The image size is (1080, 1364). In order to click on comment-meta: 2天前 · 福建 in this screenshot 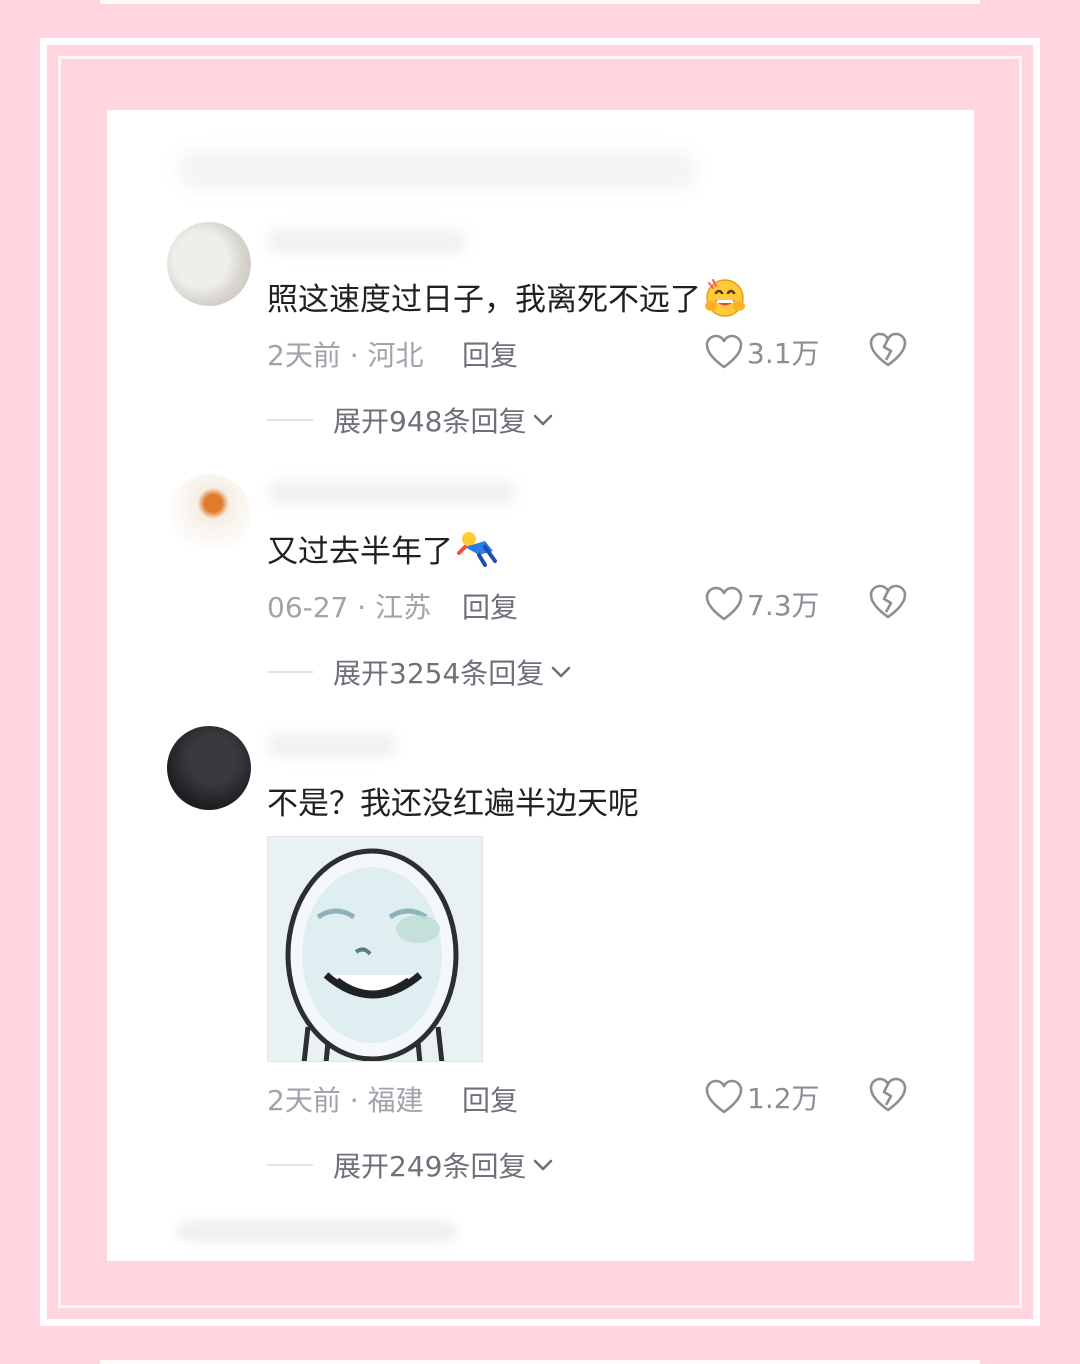, I will do `click(345, 1100)`.